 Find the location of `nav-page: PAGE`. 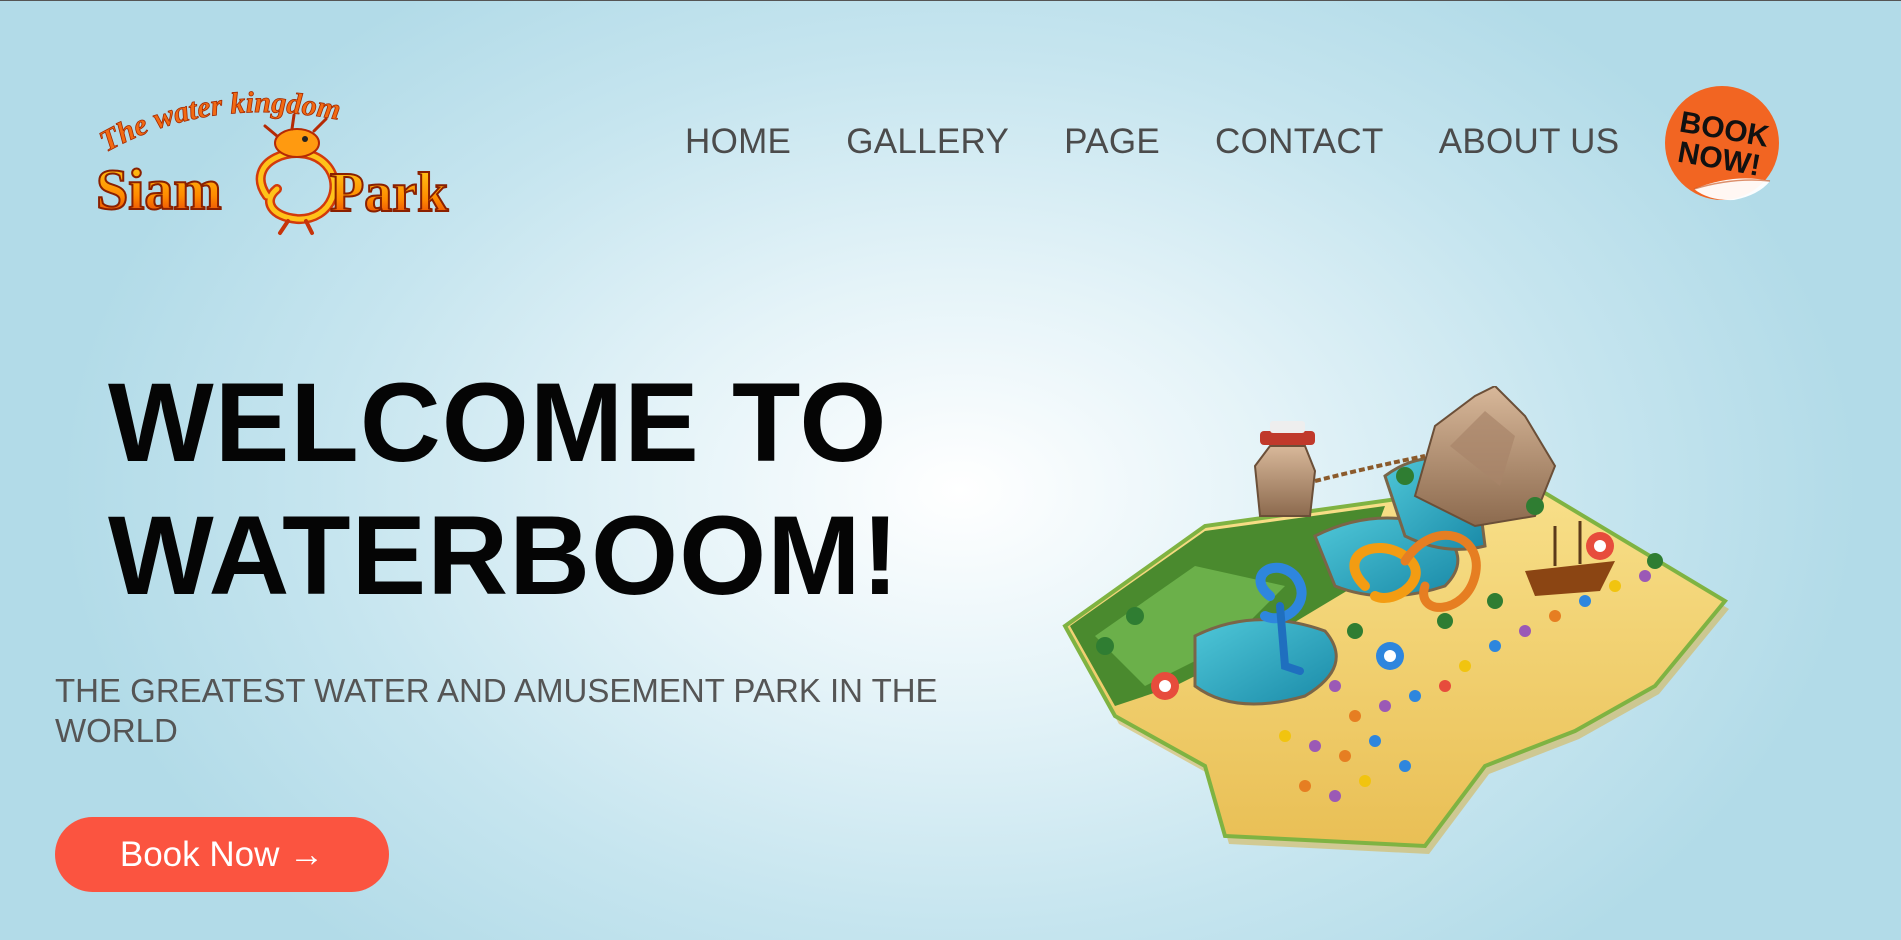

nav-page: PAGE is located at coordinates (1112, 142).